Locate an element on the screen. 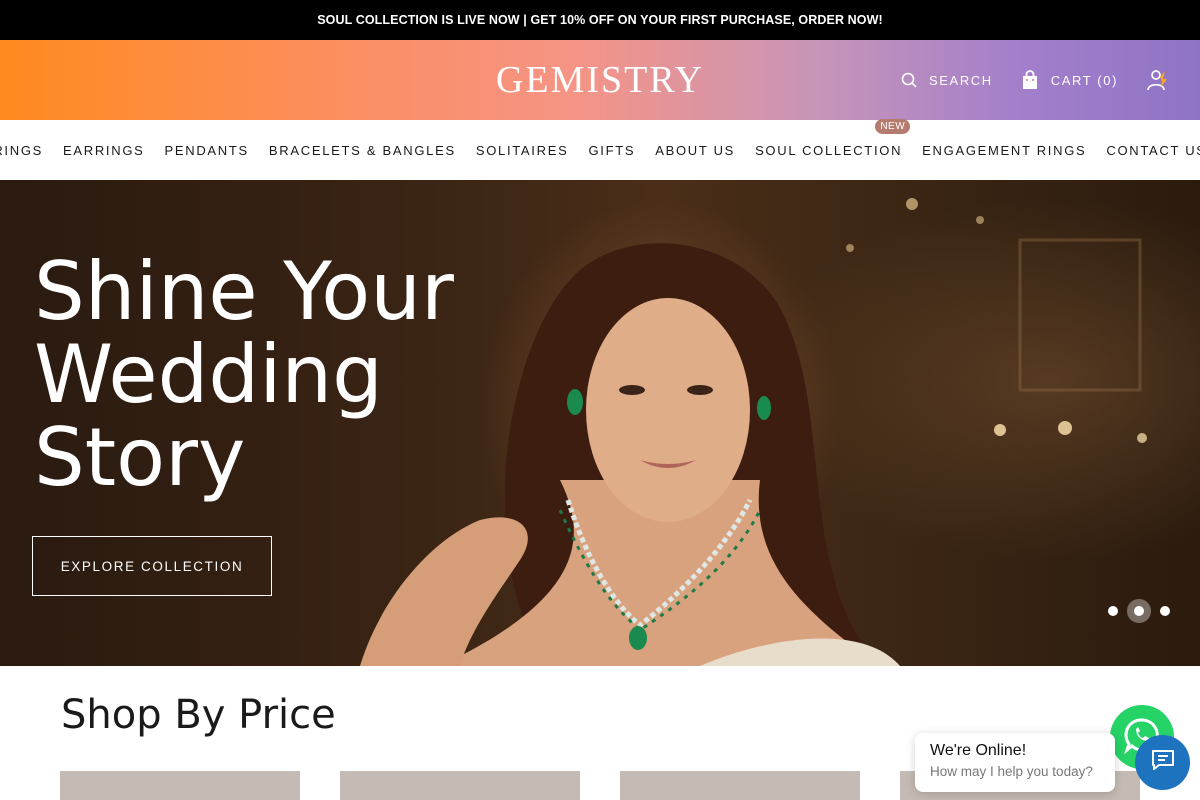 The image size is (1200, 800). chat-icon is located at coordinates (1163, 762).